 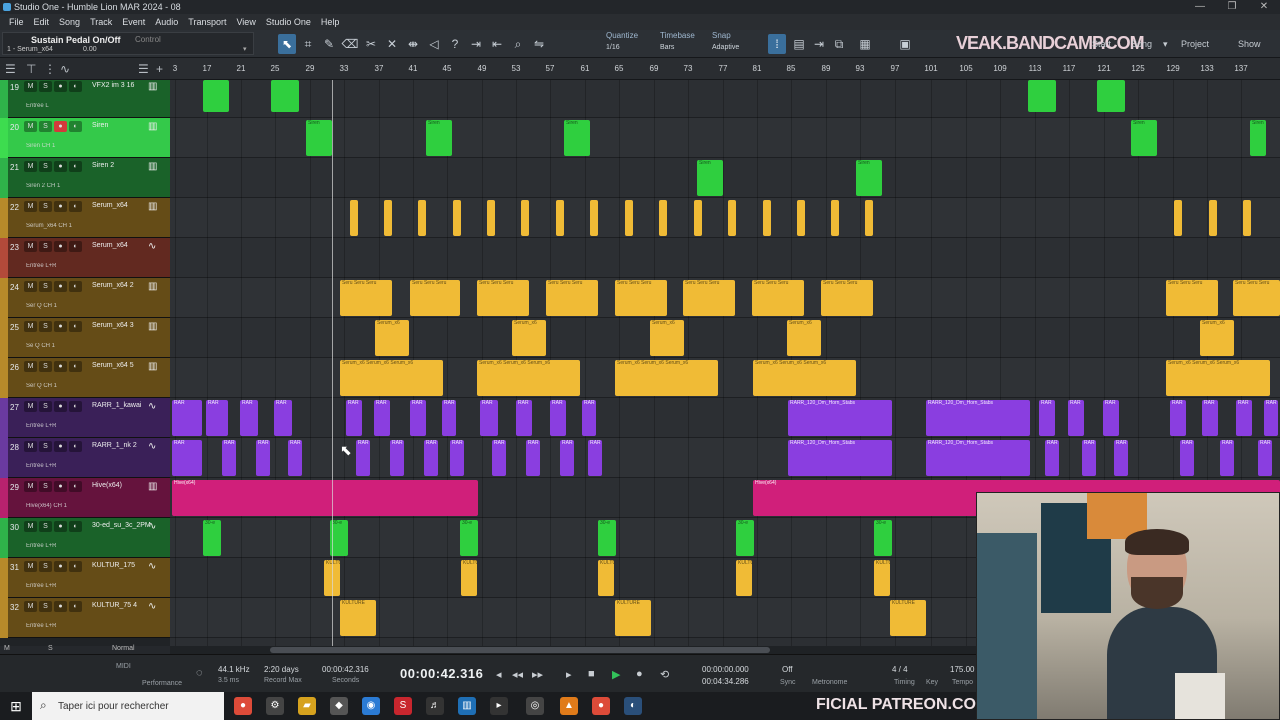 I want to click on settings-icon: ⚙, so click(x=275, y=706).